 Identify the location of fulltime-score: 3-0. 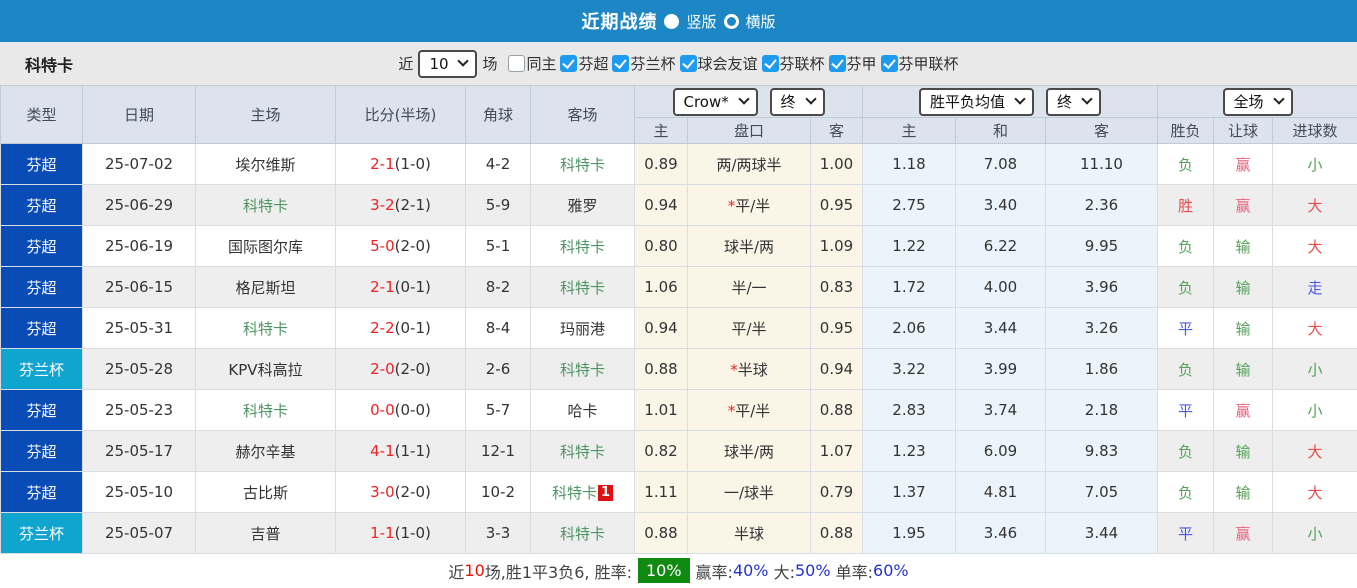
(382, 492).